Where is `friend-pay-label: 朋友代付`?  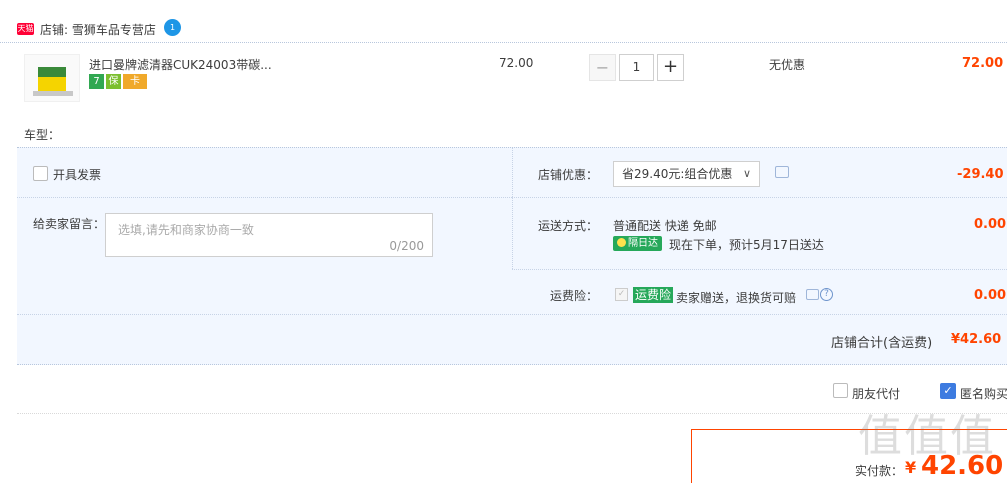
friend-pay-label: 朋友代付 is located at coordinates (876, 393).